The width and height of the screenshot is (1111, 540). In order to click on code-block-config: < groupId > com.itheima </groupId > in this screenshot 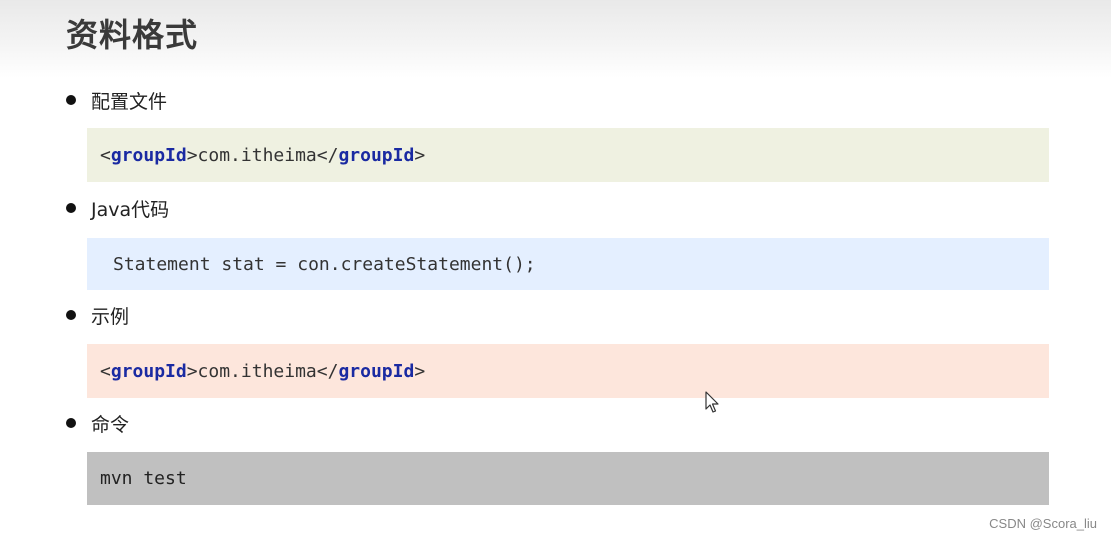, I will do `click(568, 155)`.